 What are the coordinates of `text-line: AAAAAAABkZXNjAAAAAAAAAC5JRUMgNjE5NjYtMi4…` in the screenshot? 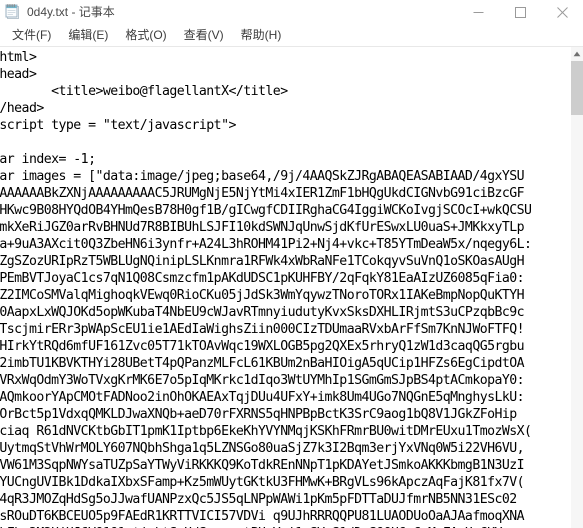 It's located at (262, 193).